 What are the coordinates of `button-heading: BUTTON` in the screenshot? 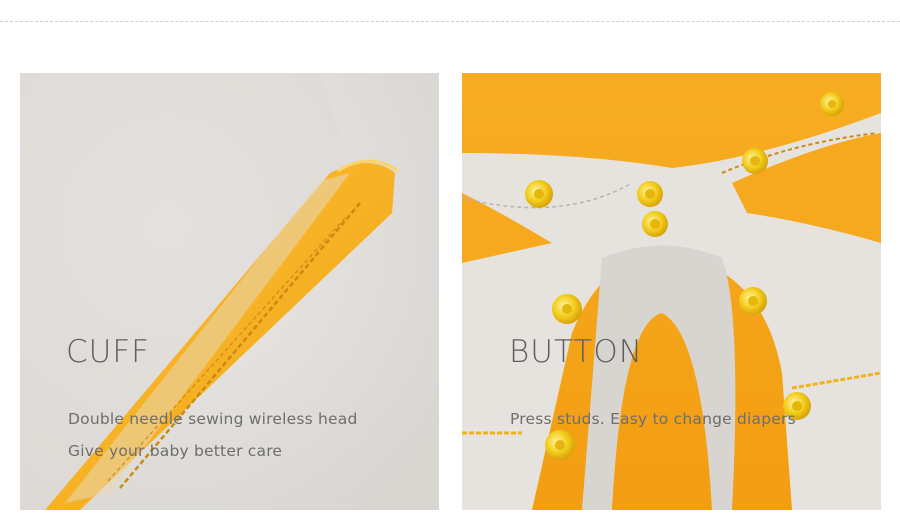 It's located at (576, 352).